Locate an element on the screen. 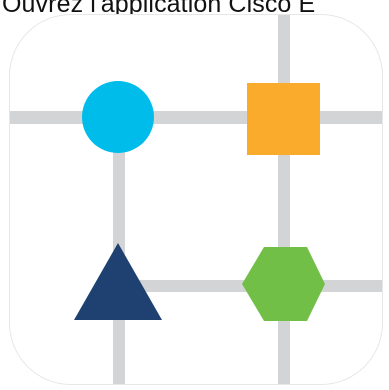 This screenshot has width=389, height=390. grid-line-horizontal-top is located at coordinates (196, 117).